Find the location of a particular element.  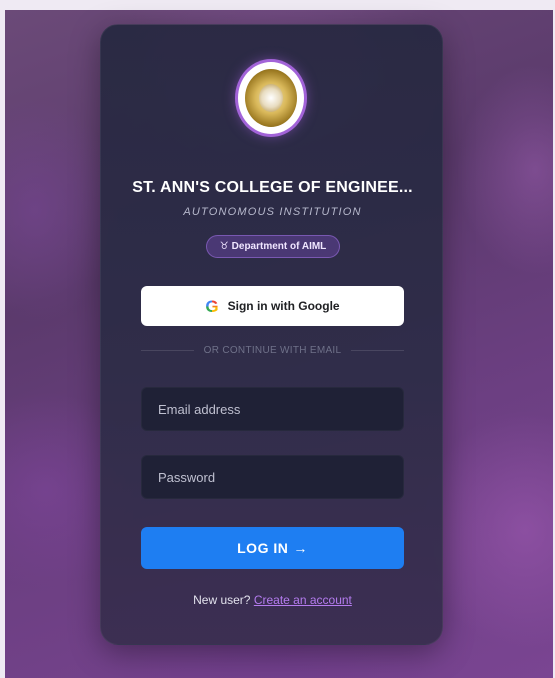

new-user-text: New user? is located at coordinates (222, 600).